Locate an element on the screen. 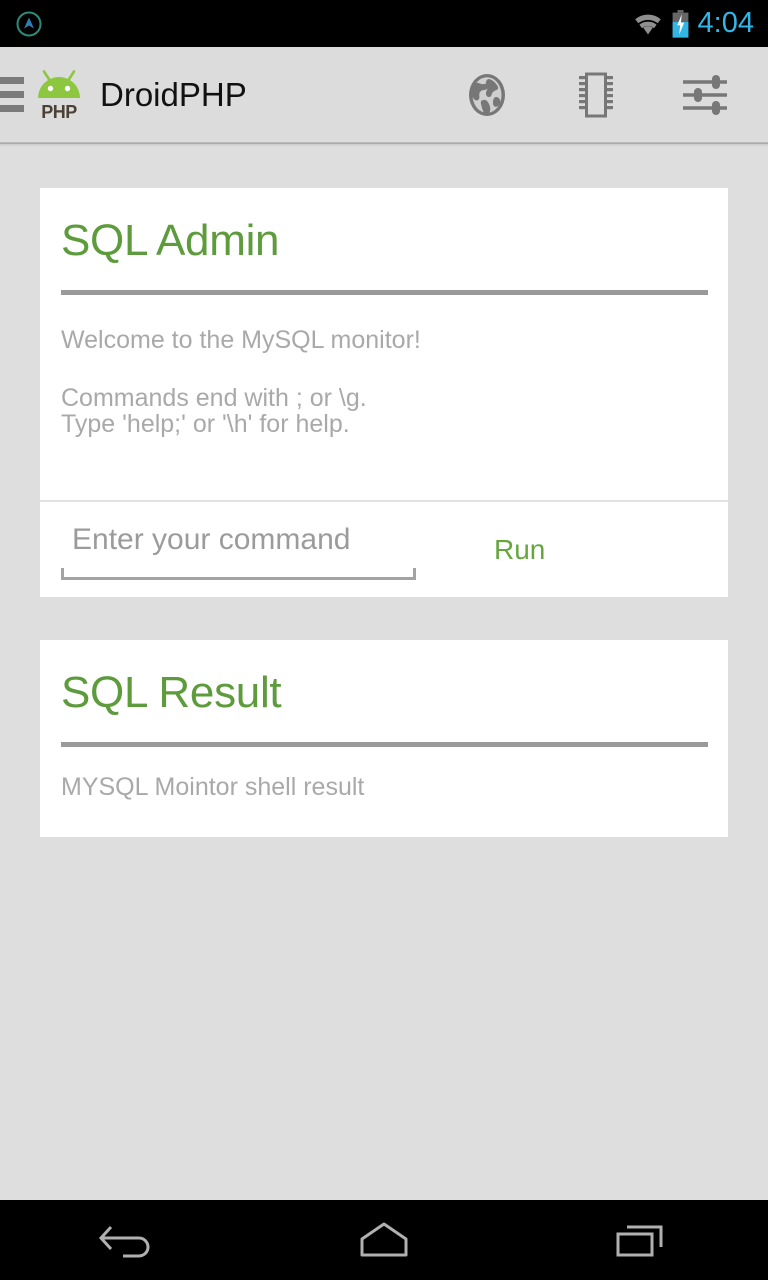 The height and width of the screenshot is (1280, 768). svg-text: PHP is located at coordinates (59, 111).